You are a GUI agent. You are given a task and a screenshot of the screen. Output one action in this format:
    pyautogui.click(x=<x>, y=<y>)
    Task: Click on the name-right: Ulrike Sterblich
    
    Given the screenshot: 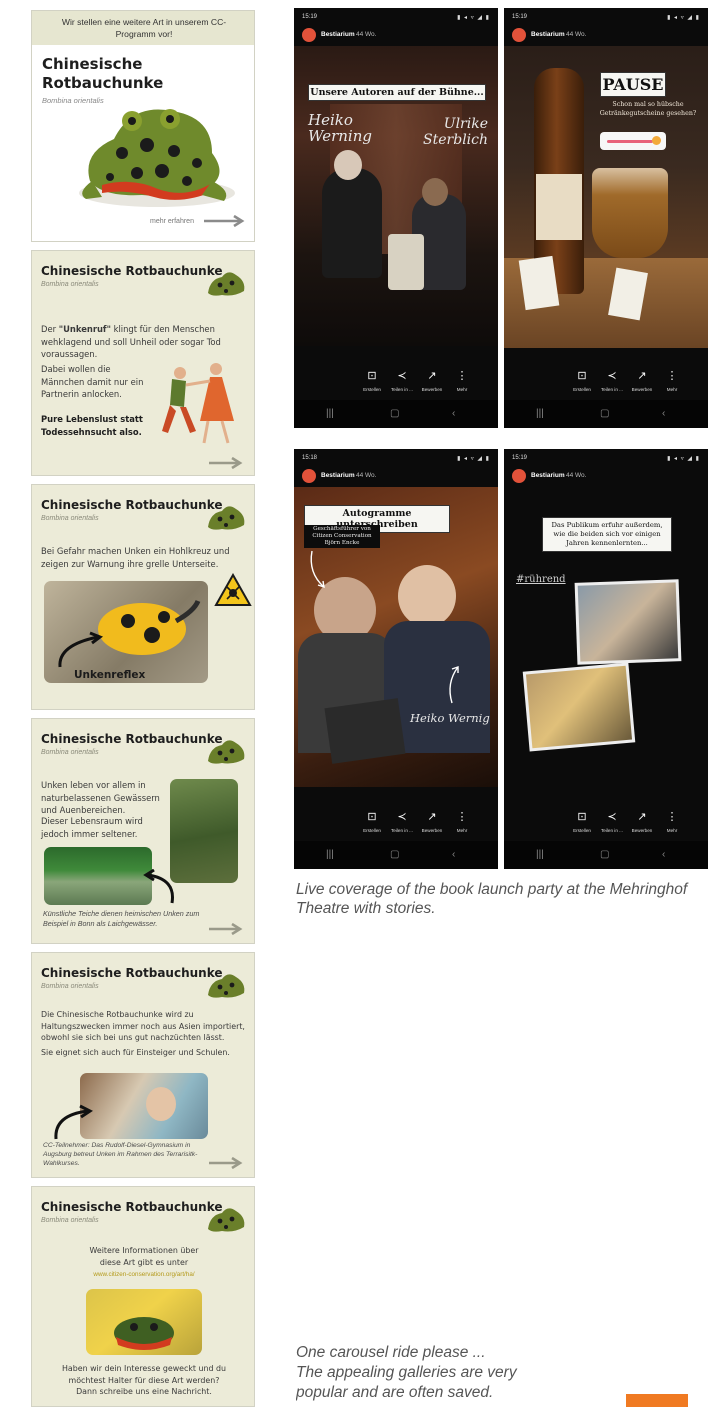 What is the action you would take?
    pyautogui.click(x=455, y=132)
    